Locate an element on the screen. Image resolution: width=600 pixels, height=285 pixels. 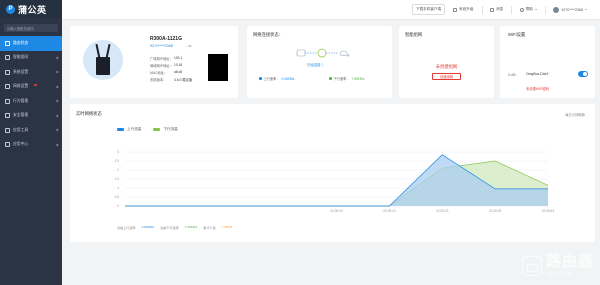
x-tick-label: 22:05:33 is located at coordinates (495, 211).